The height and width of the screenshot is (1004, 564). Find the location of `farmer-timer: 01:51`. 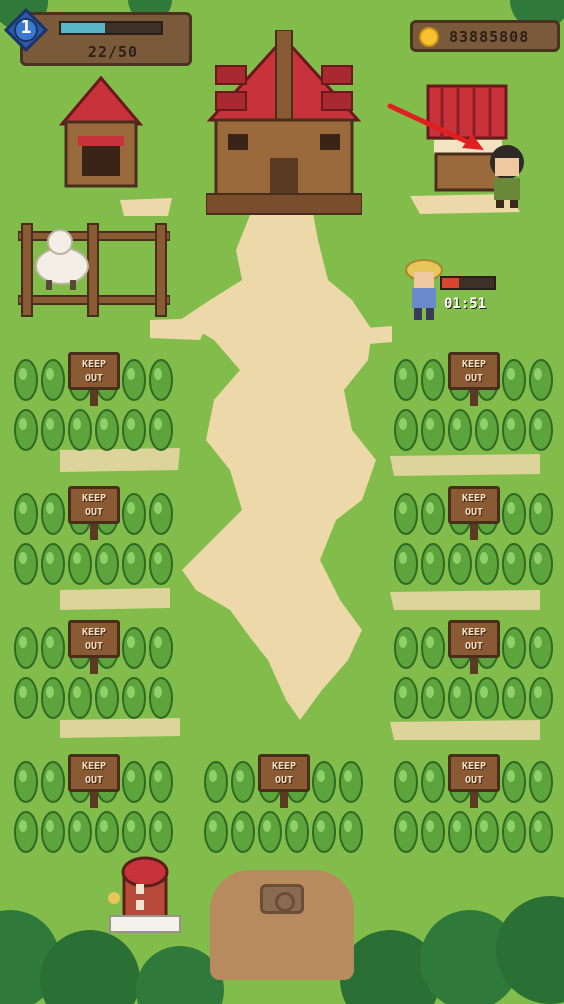

farmer-timer: 01:51 is located at coordinates (465, 304).